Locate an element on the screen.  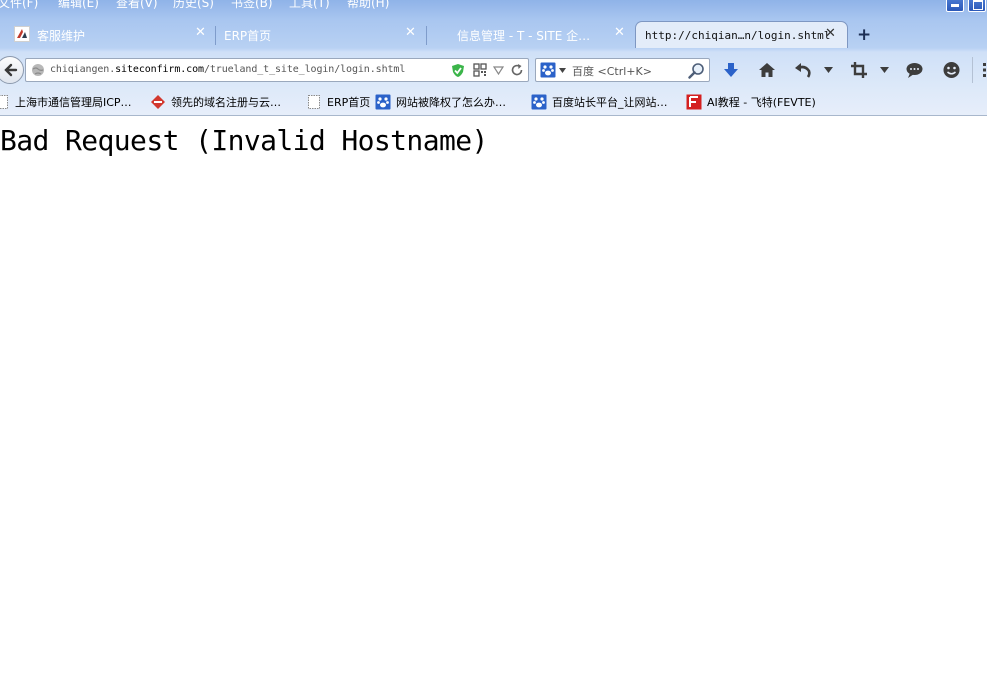
site-favicon-icon is located at coordinates (22, 34).